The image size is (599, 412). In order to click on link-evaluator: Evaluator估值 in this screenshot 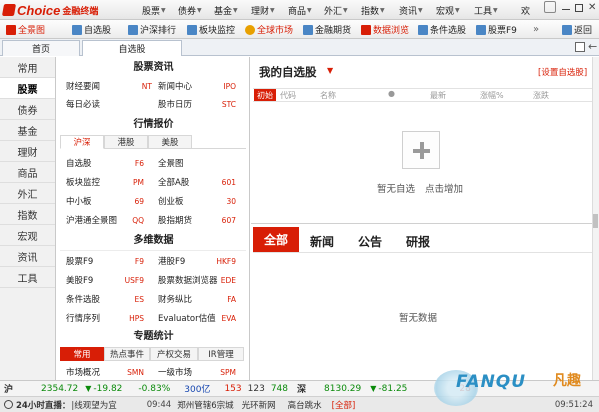, I will do `click(187, 319)`.